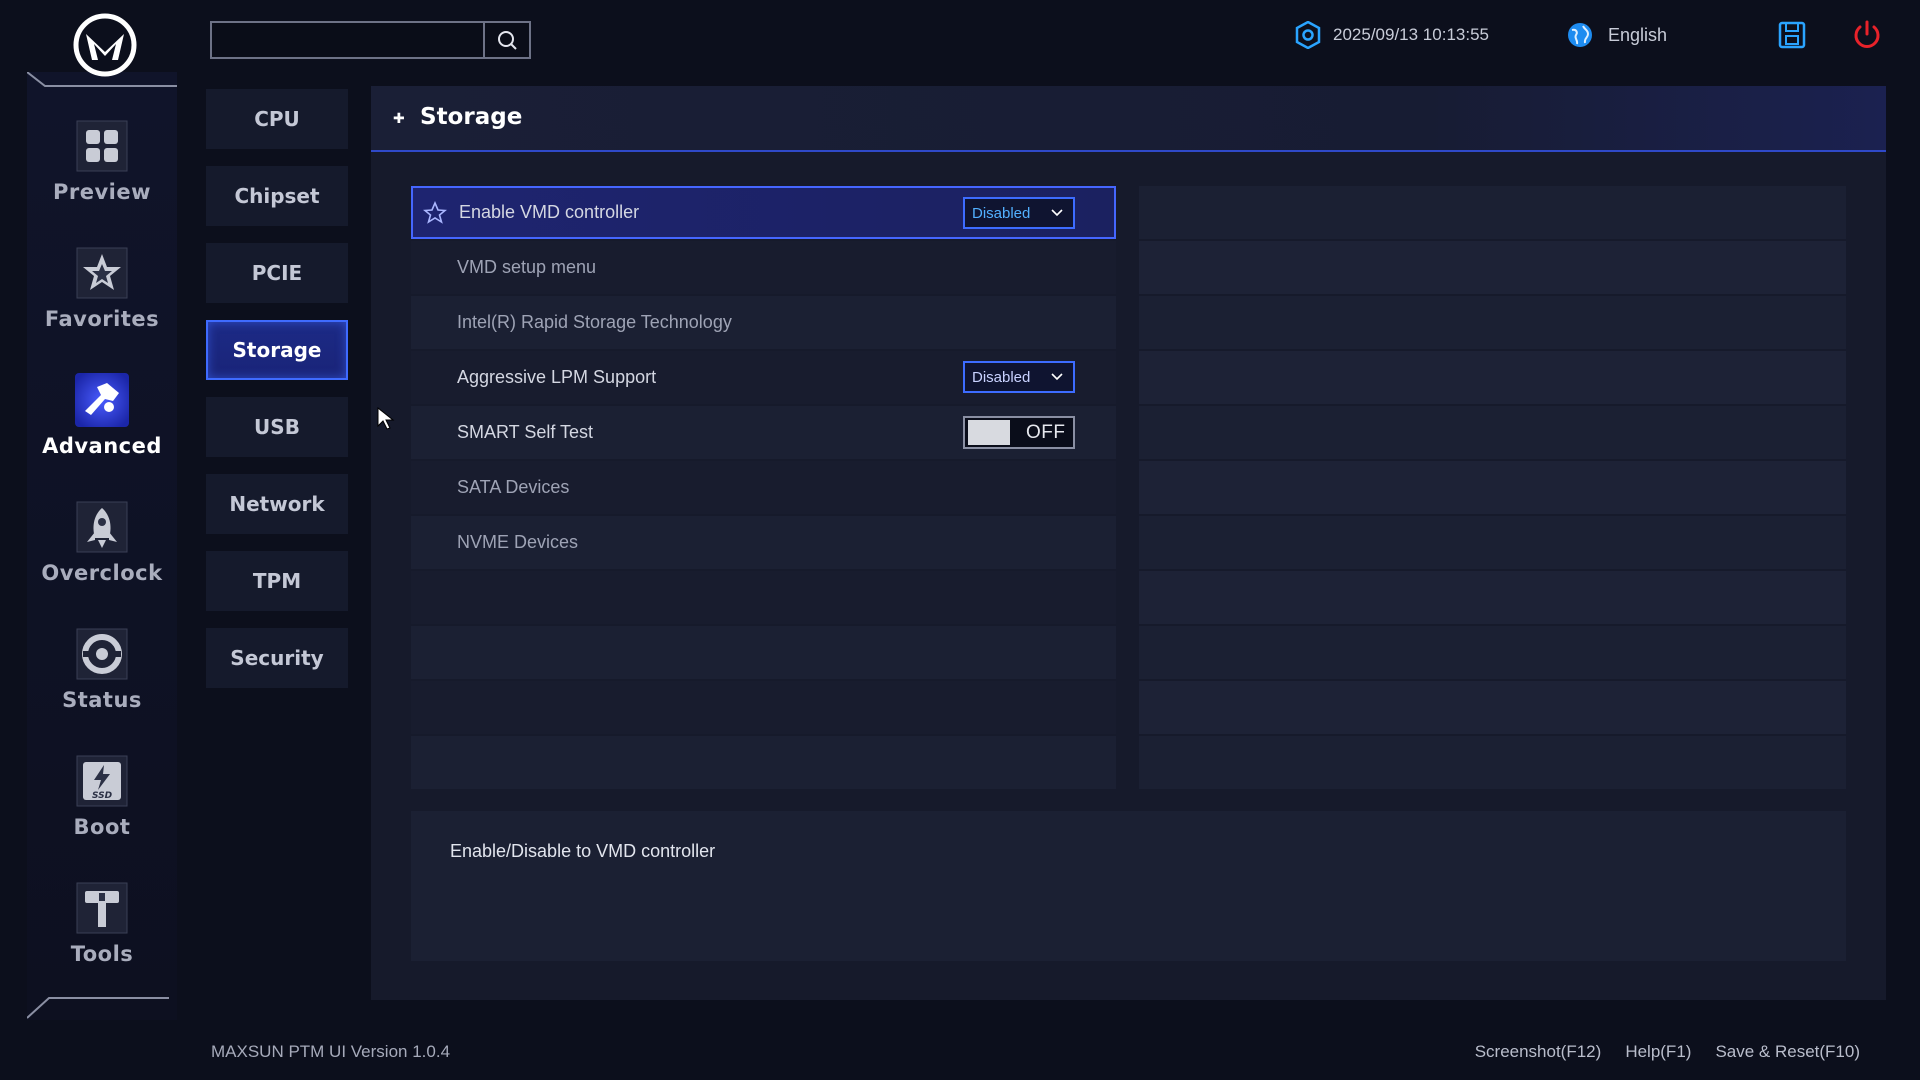 This screenshot has width=1920, height=1080. I want to click on nav-favorites: Favorites, so click(102, 295).